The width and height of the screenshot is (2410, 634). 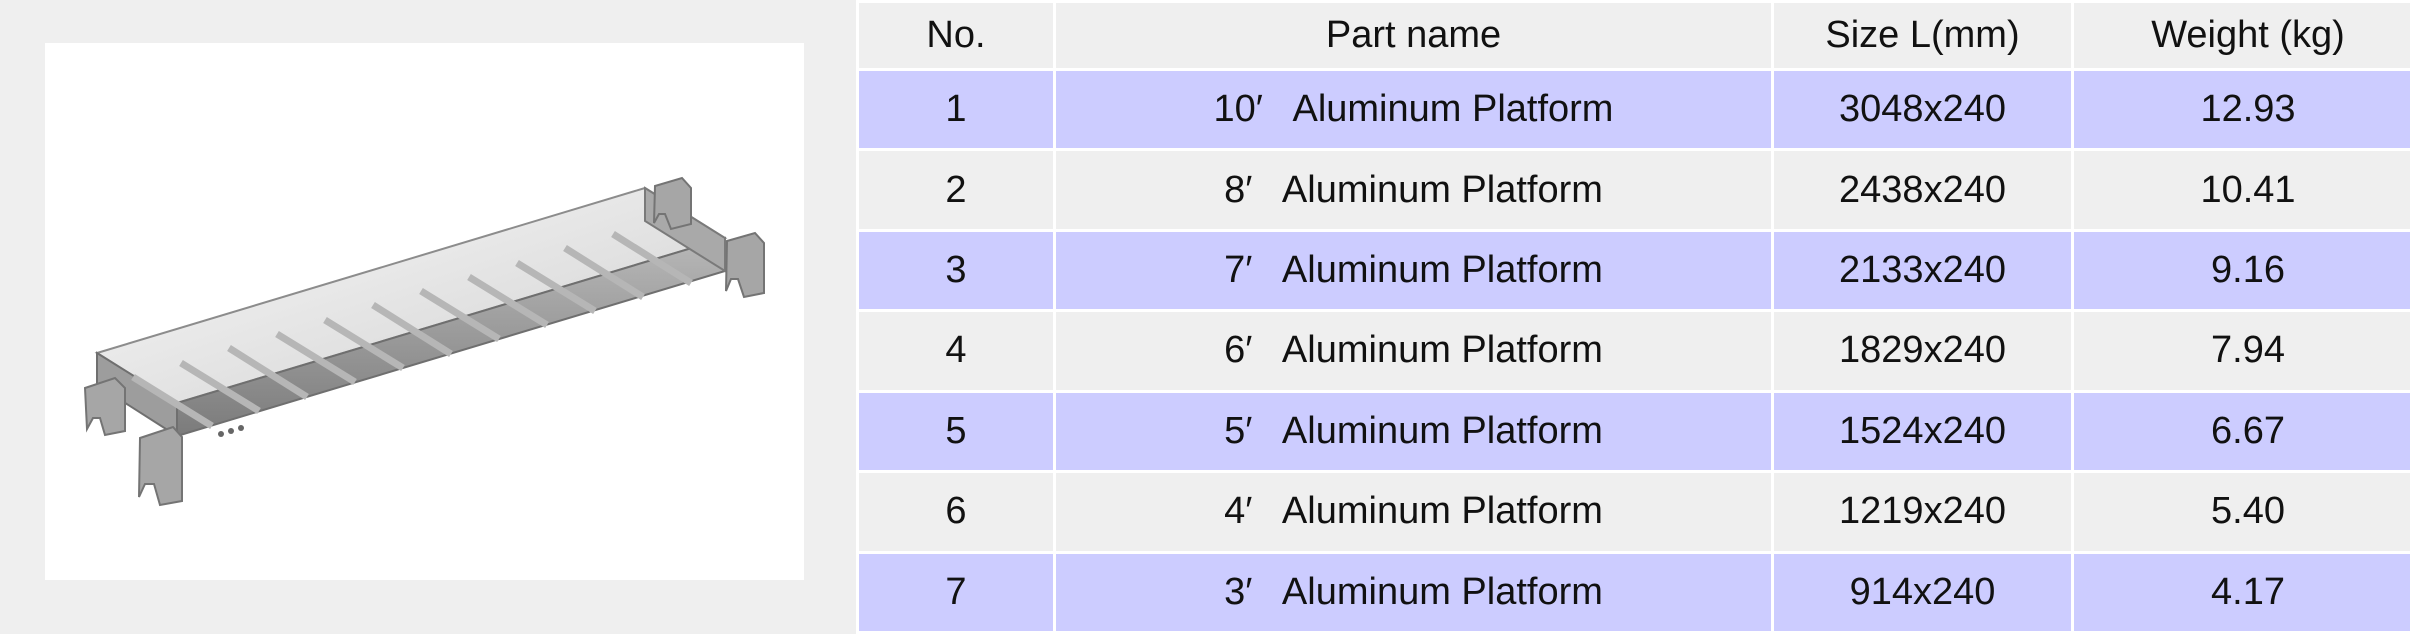 I want to click on header-size: Size L(mm), so click(x=1922, y=35).